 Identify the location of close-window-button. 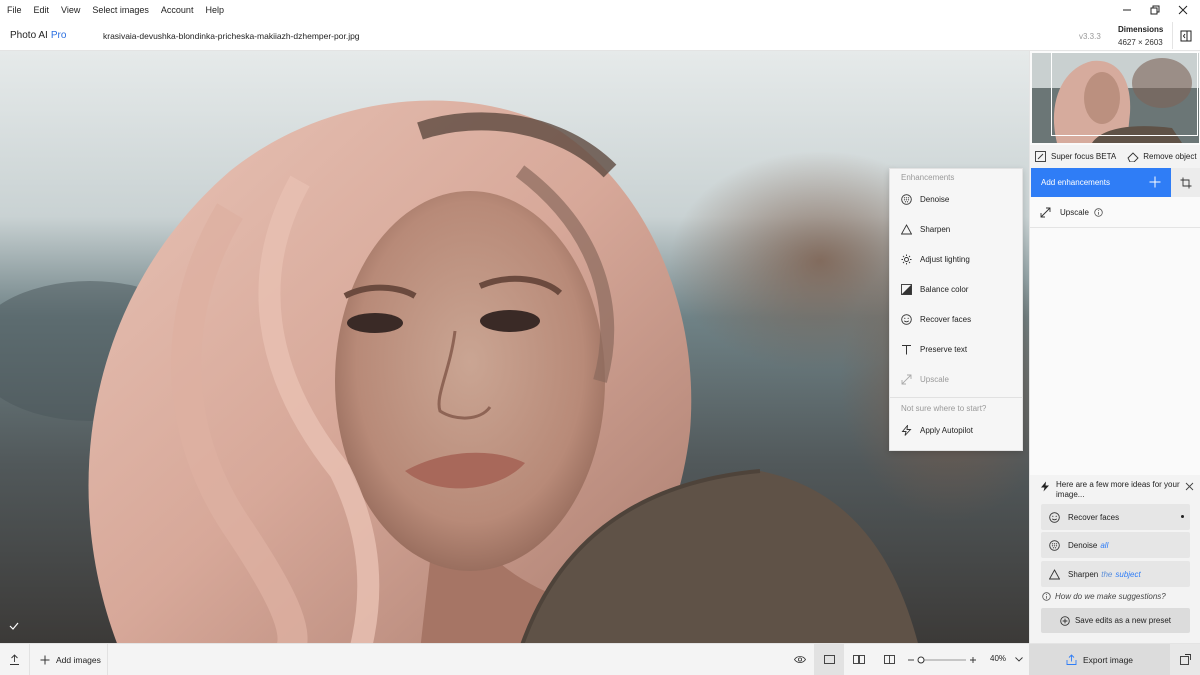
(1180, 10).